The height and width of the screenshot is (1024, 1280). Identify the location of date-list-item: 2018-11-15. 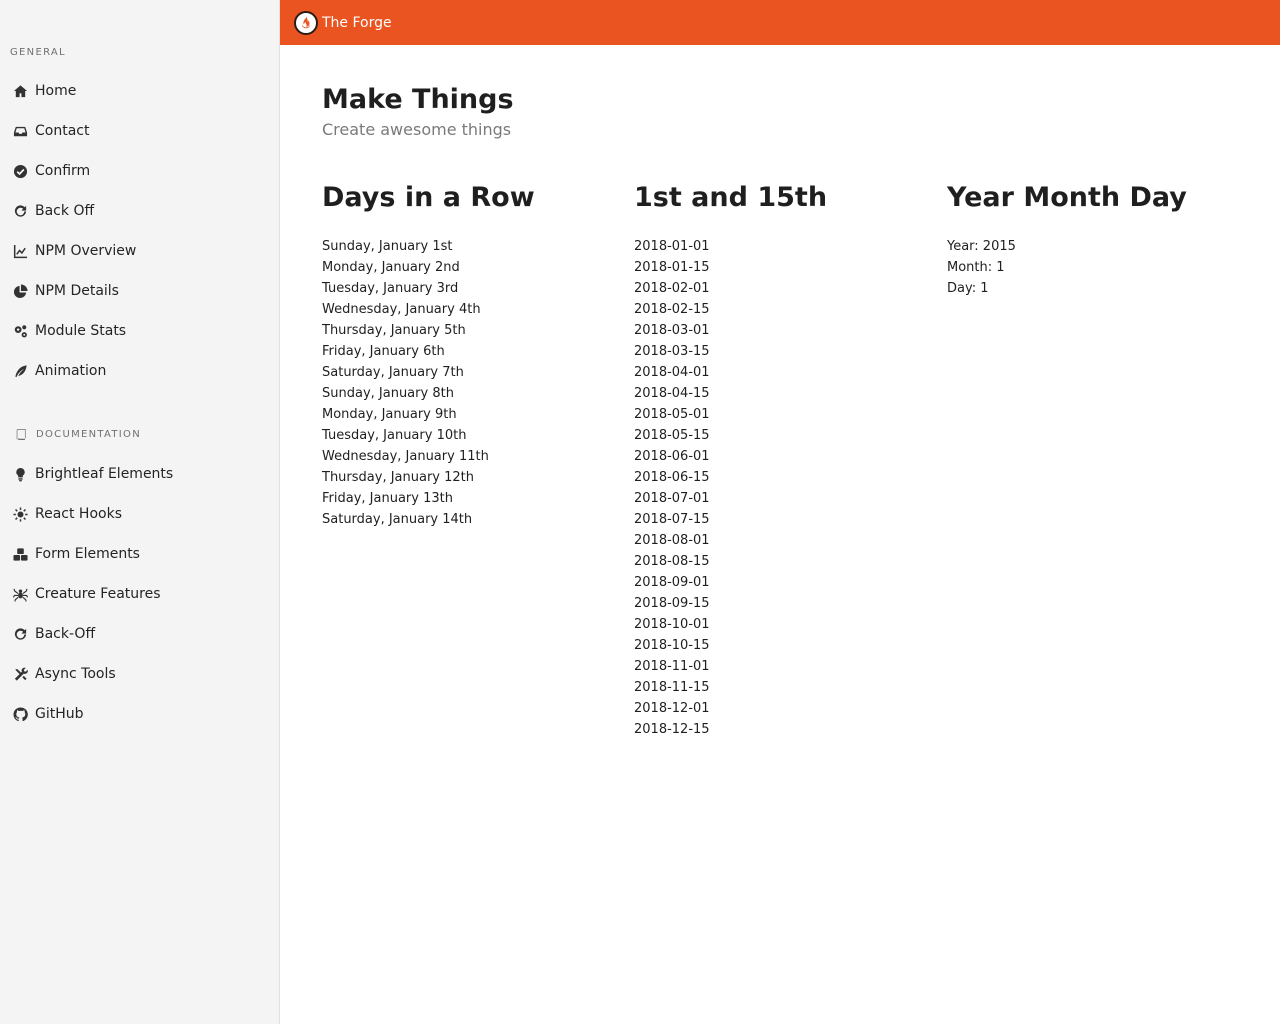
(672, 687).